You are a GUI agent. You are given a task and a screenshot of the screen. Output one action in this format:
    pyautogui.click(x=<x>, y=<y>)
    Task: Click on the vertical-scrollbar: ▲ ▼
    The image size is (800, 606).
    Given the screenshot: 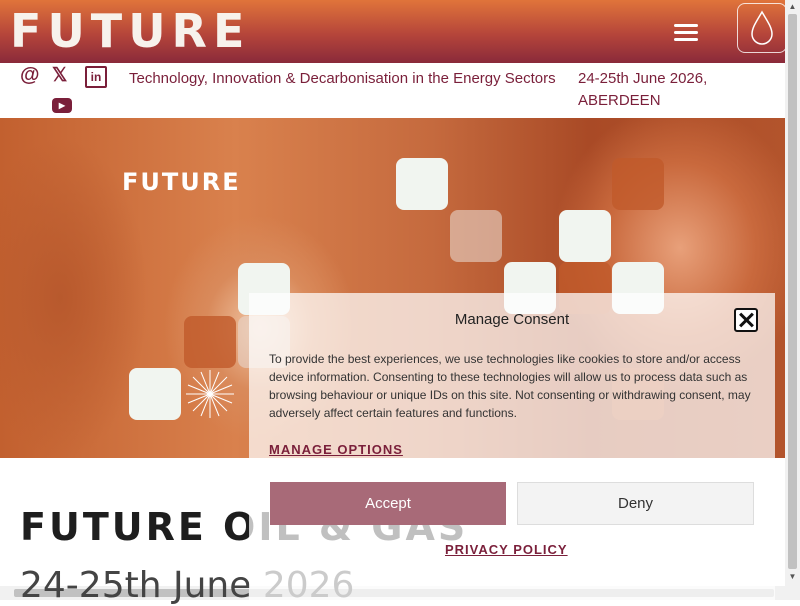 What is the action you would take?
    pyautogui.click(x=792, y=300)
    